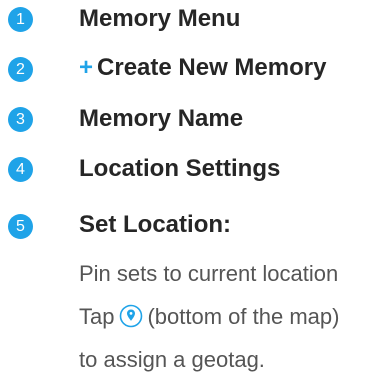 This screenshot has width=389, height=375. Describe the element at coordinates (180, 168) in the screenshot. I see `step-label: Location Settings` at that location.